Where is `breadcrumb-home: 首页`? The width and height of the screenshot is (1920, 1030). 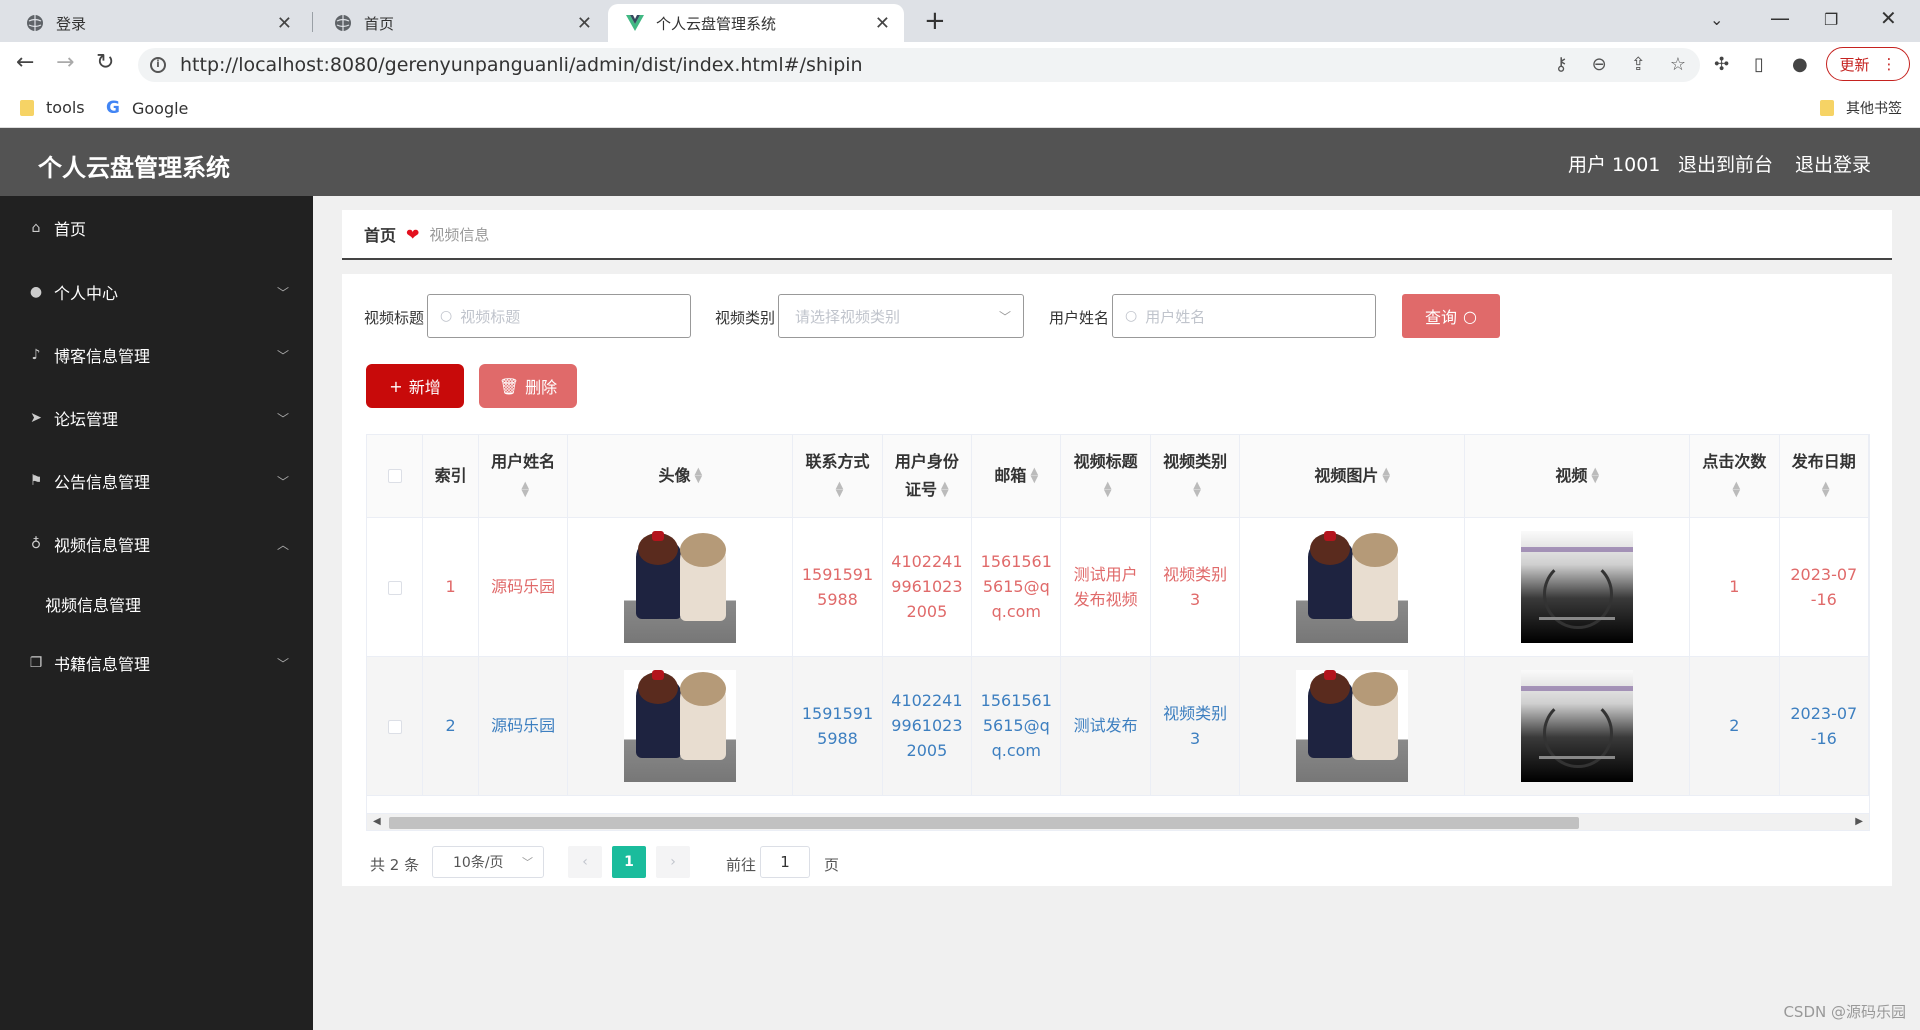 breadcrumb-home: 首页 is located at coordinates (380, 234).